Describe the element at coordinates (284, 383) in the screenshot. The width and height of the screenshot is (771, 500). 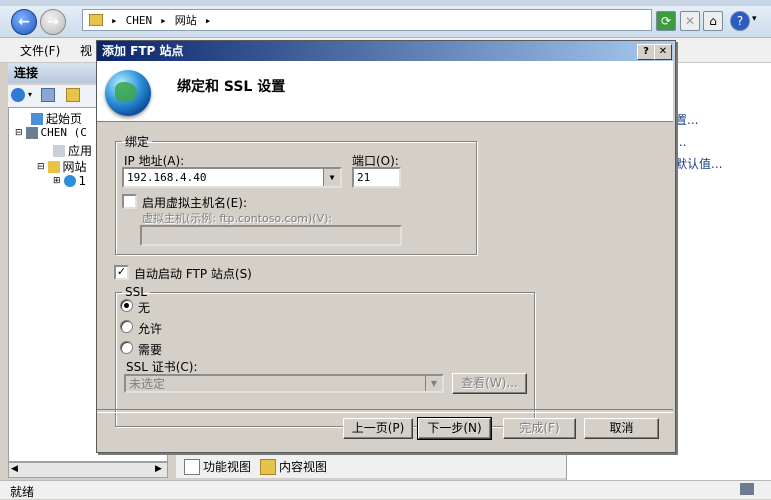
I see `ssl-cert-dropdown: 未选定 ▼` at that location.